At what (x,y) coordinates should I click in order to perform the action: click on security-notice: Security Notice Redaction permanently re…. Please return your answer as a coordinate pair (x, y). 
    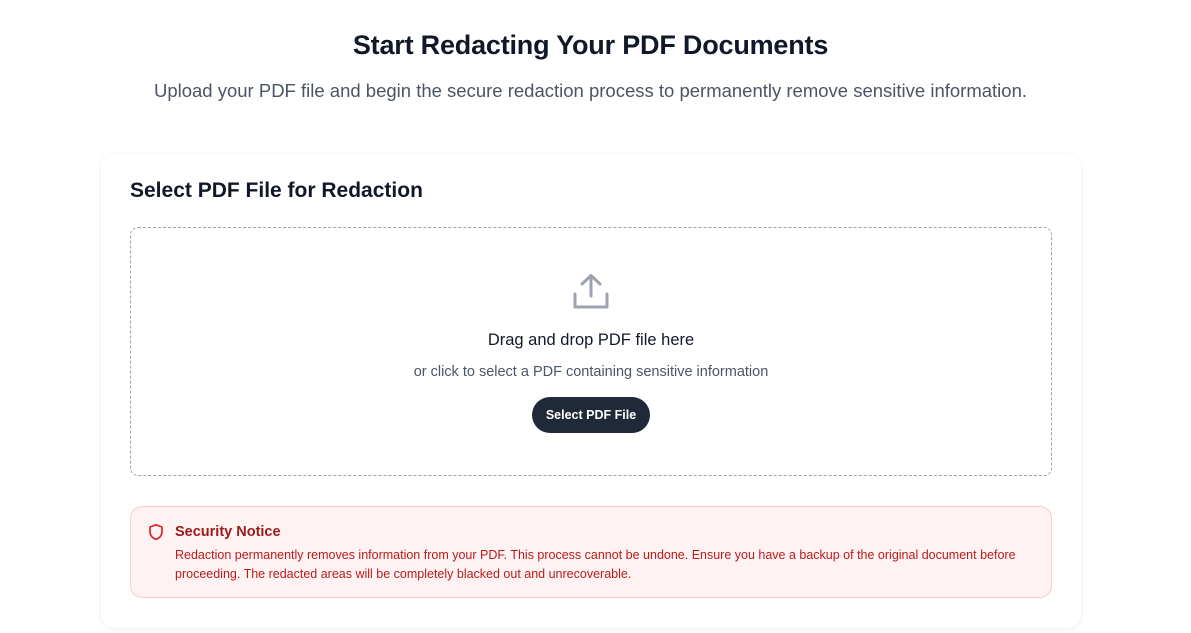
    Looking at the image, I should click on (591, 552).